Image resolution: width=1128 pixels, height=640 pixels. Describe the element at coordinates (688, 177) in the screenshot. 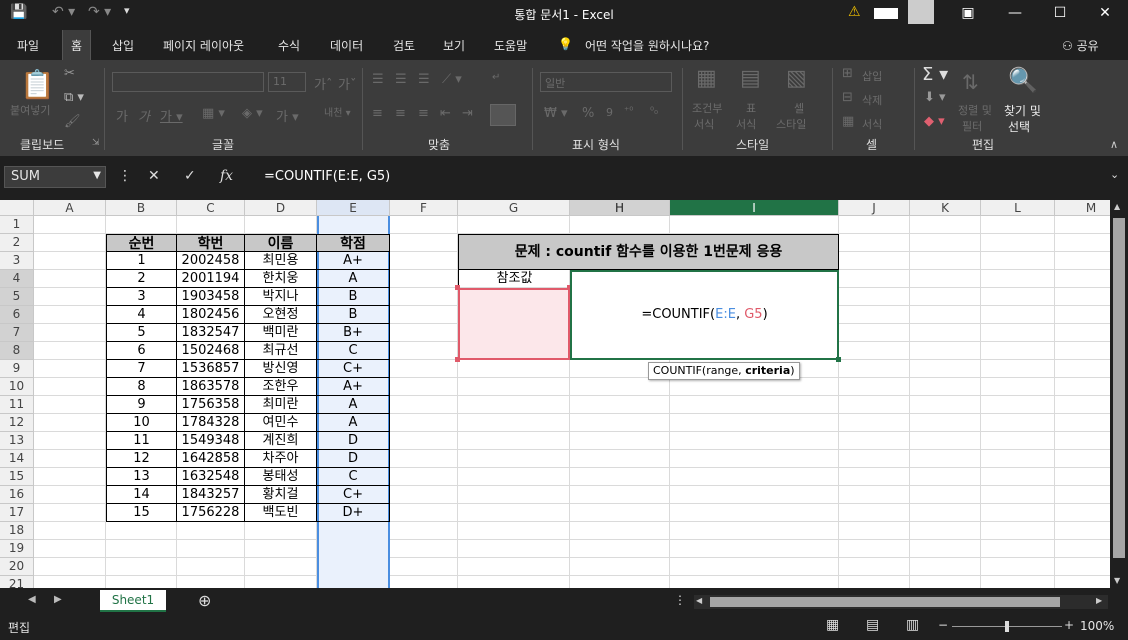

I see `formula-input: =COUNTIF(E:E, G5)` at that location.